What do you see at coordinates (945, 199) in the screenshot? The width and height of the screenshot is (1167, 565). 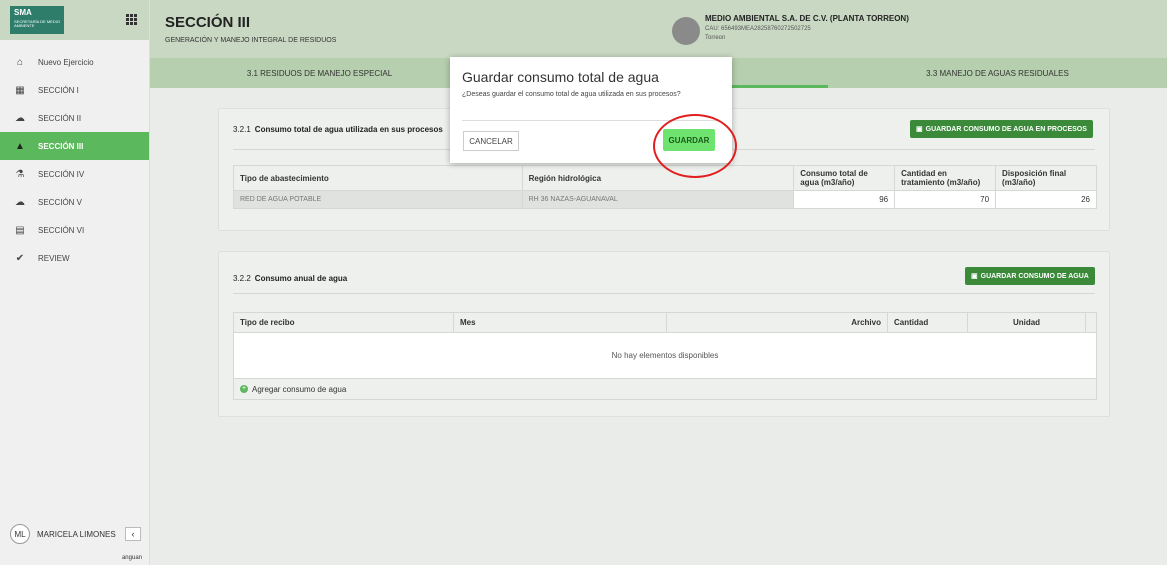 I see `treatment-amount-input: 70` at bounding box center [945, 199].